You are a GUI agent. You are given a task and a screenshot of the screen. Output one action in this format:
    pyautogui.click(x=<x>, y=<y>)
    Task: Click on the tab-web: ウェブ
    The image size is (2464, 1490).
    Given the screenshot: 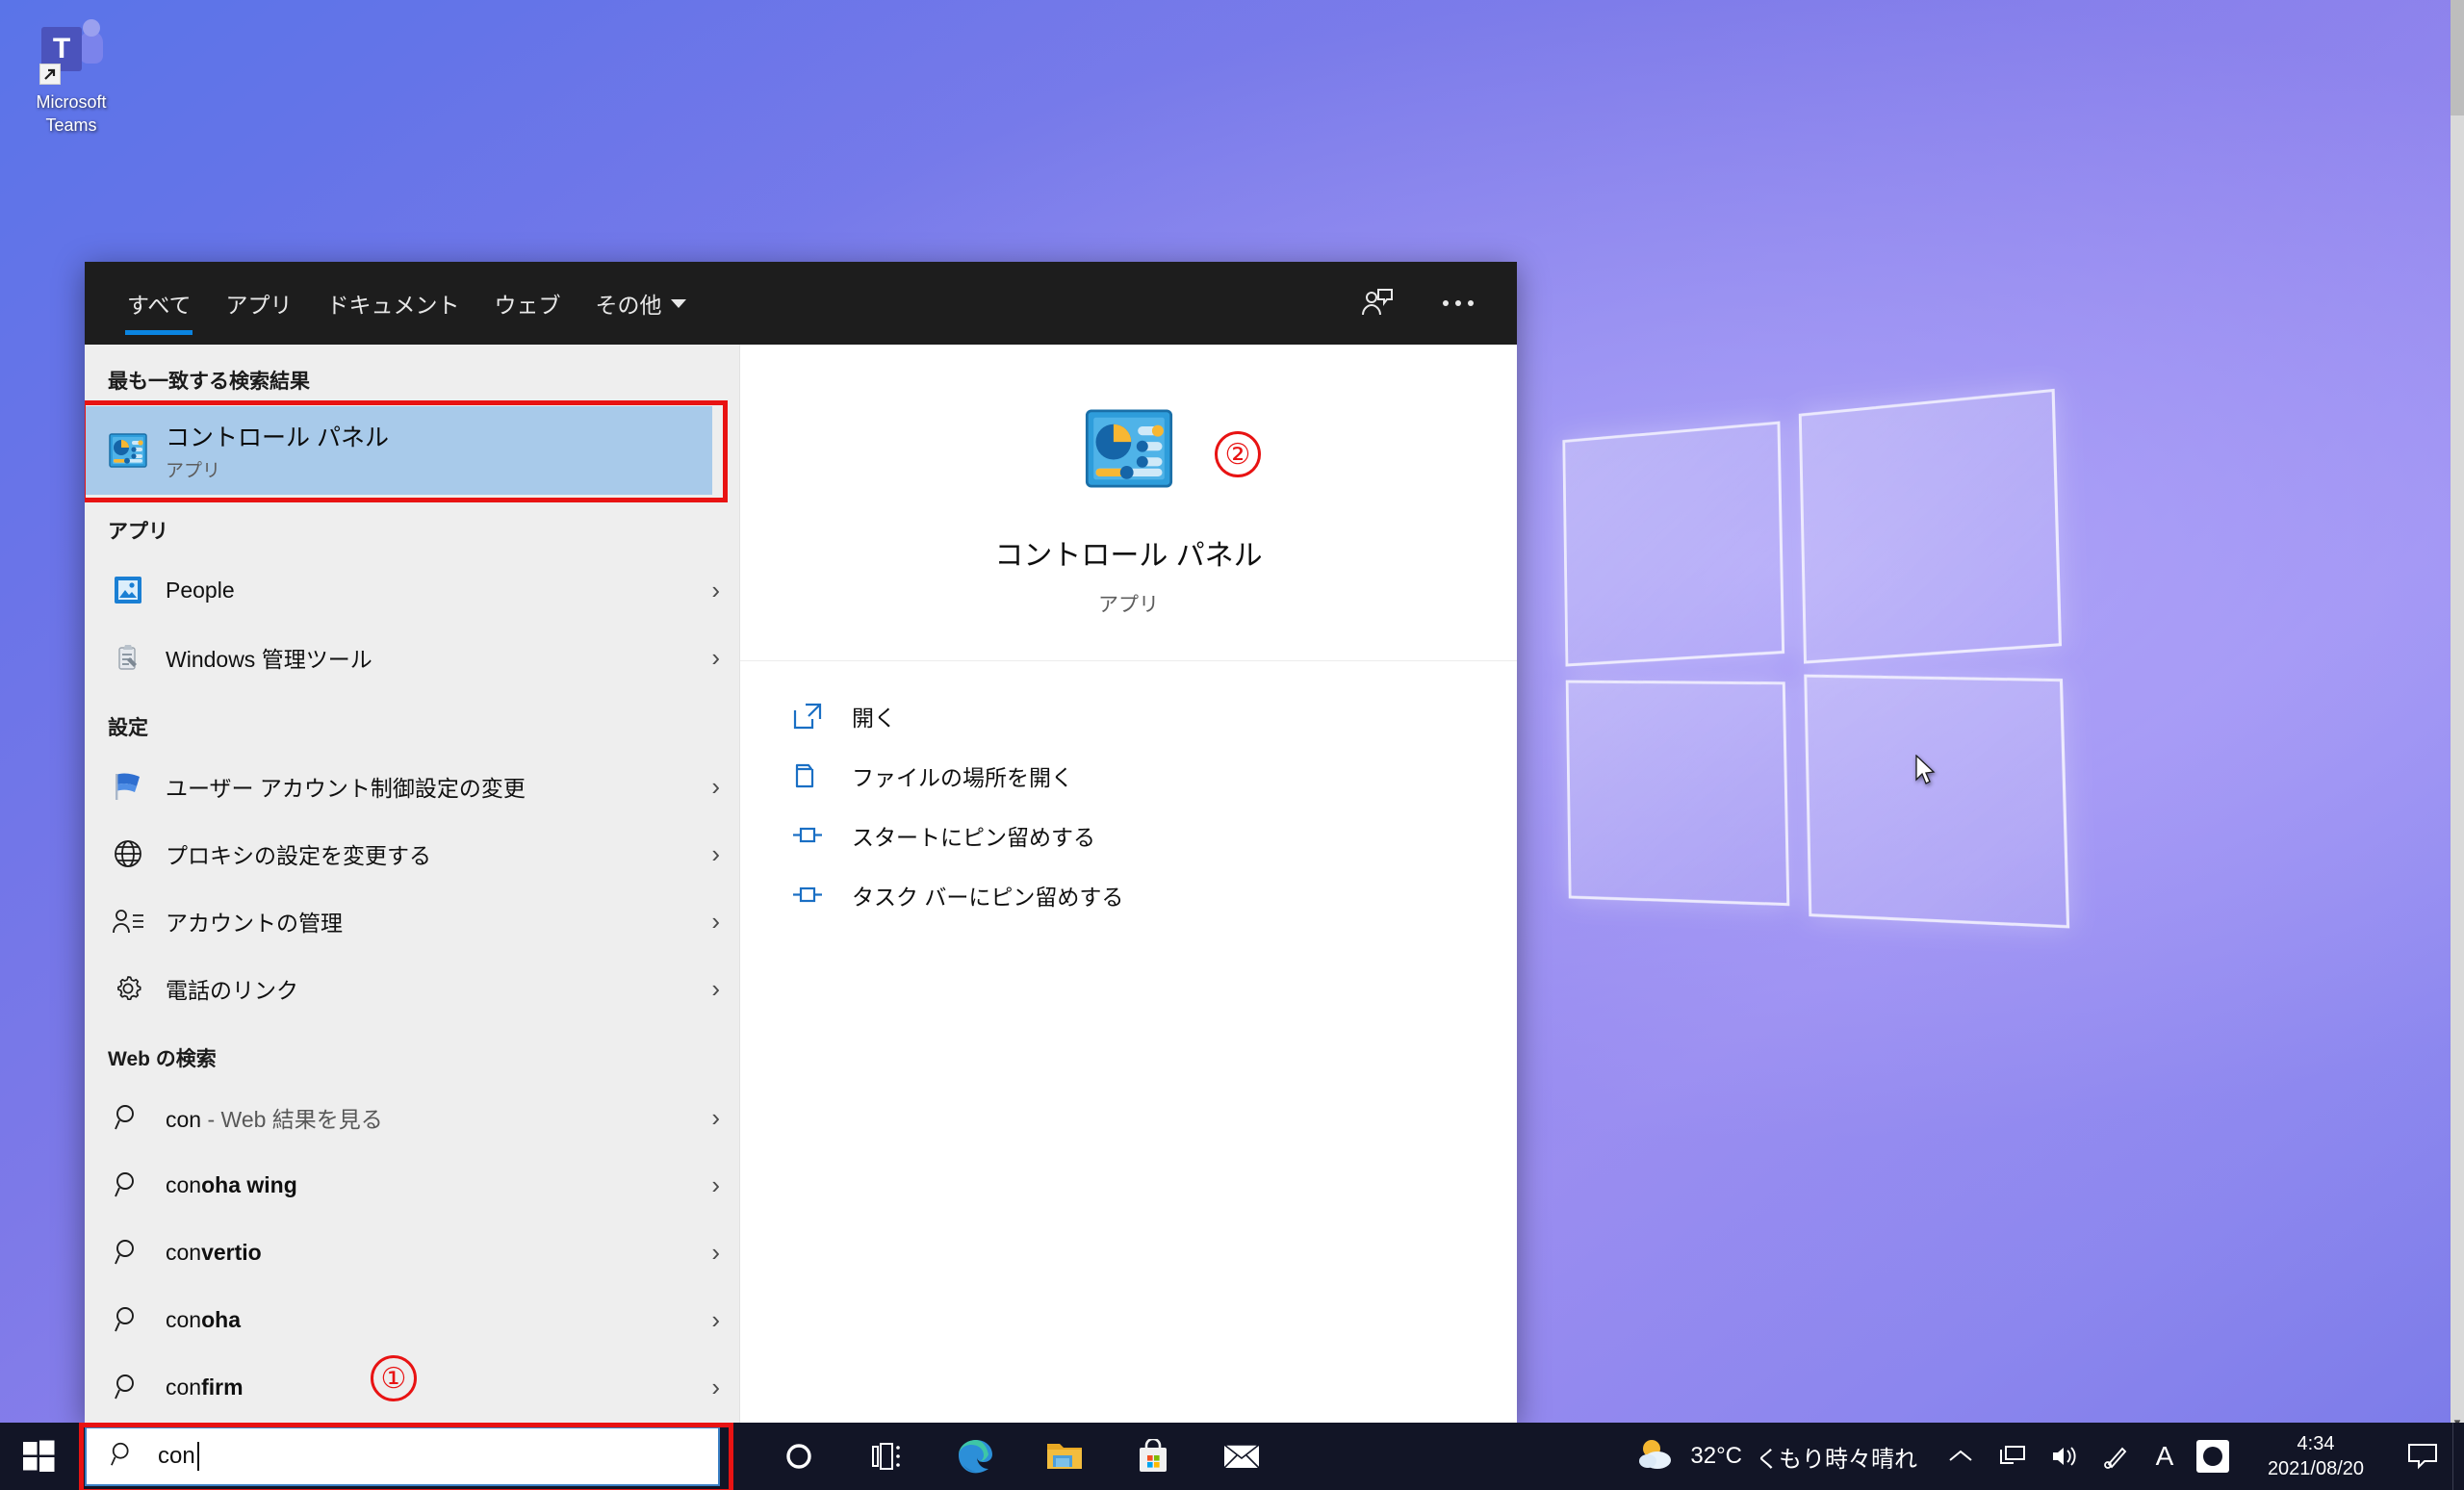 What is the action you would take?
    pyautogui.click(x=527, y=303)
    